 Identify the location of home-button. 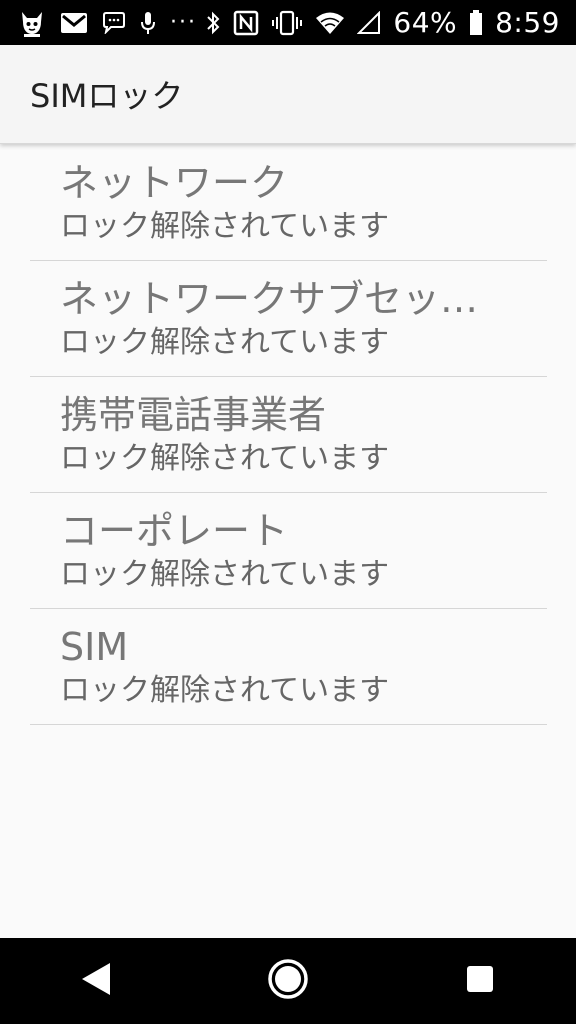
(288, 981).